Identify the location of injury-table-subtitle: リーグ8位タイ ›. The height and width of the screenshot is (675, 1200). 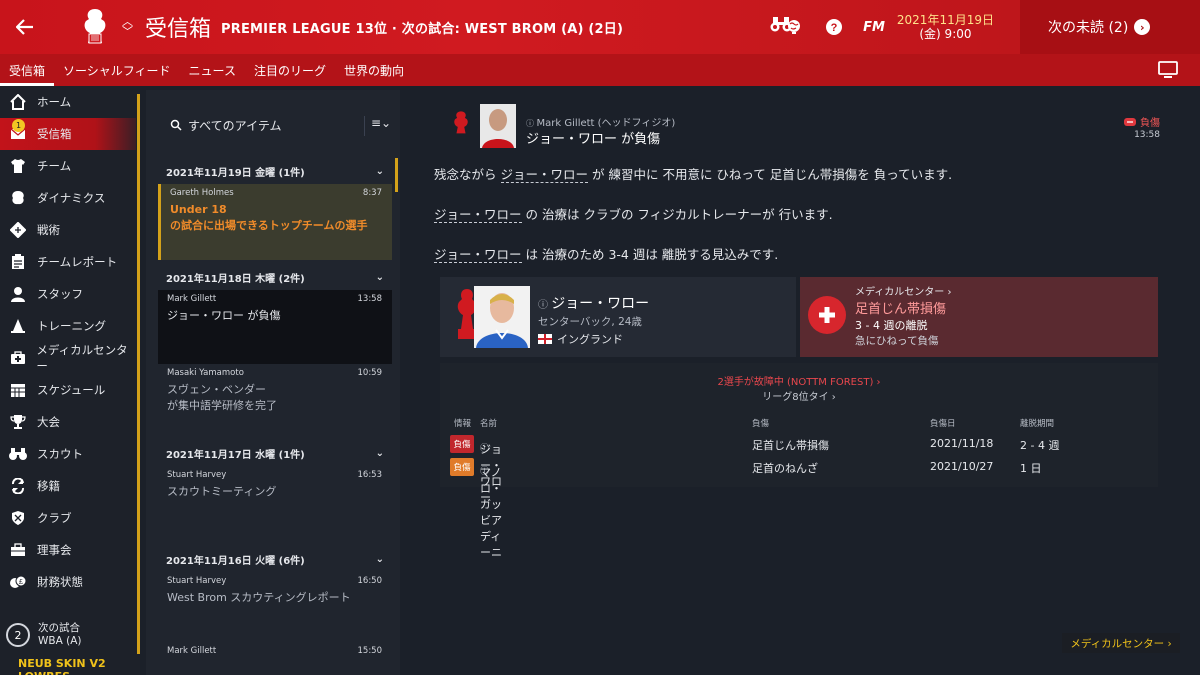
(799, 395).